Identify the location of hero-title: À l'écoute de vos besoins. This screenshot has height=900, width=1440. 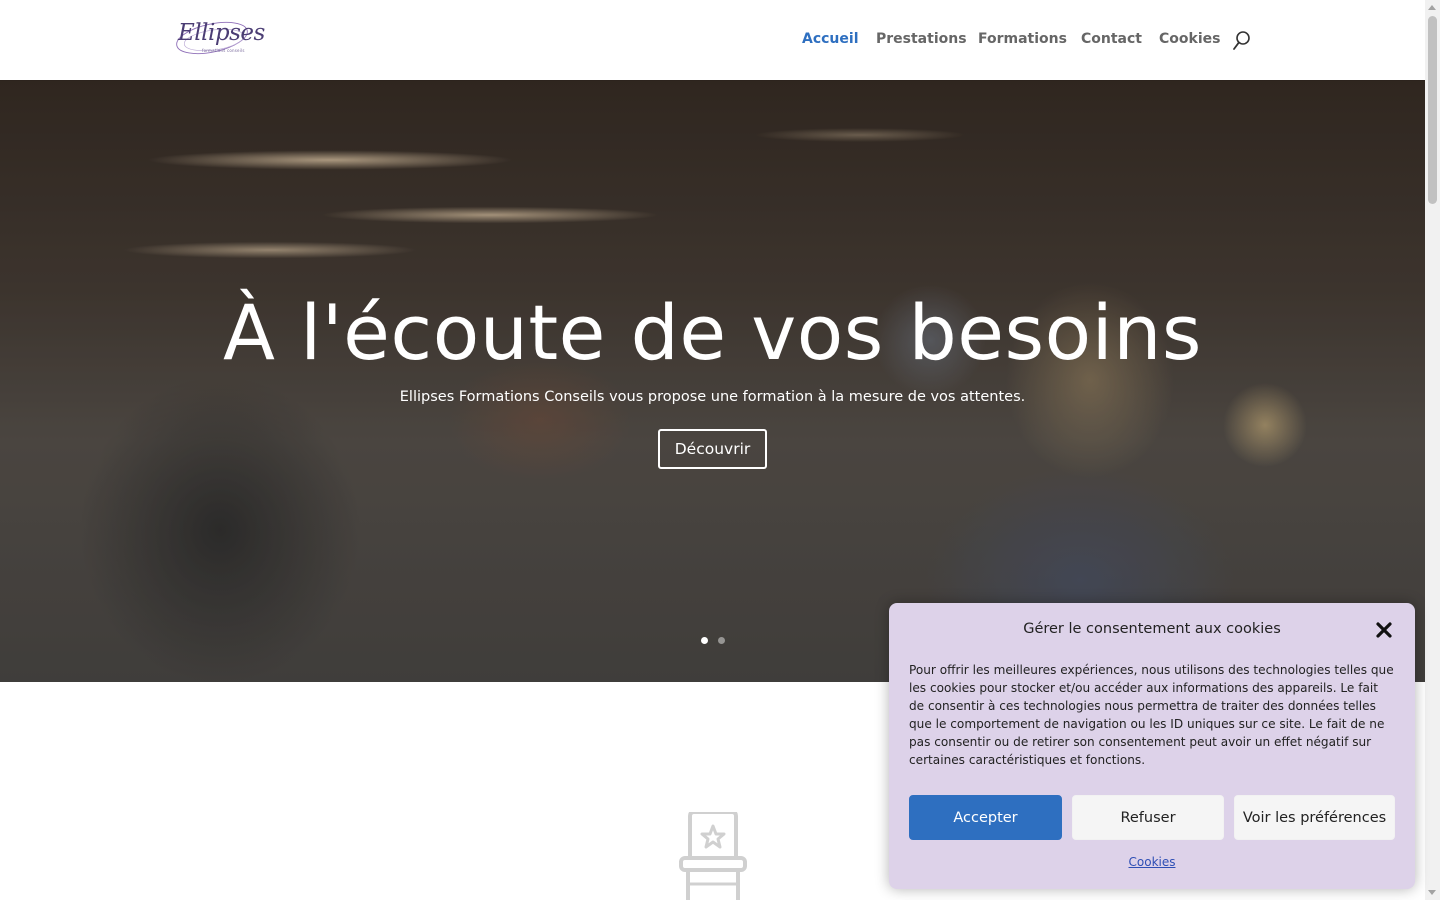
(712, 332).